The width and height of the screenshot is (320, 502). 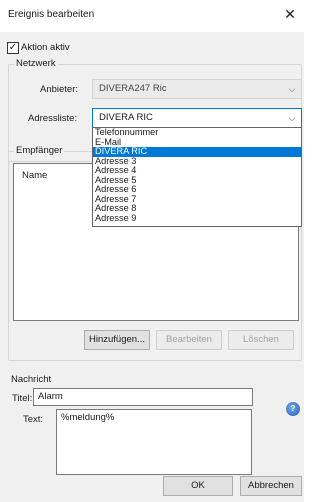 What do you see at coordinates (88, 417) in the screenshot?
I see `message-text-value: %meldung%` at bounding box center [88, 417].